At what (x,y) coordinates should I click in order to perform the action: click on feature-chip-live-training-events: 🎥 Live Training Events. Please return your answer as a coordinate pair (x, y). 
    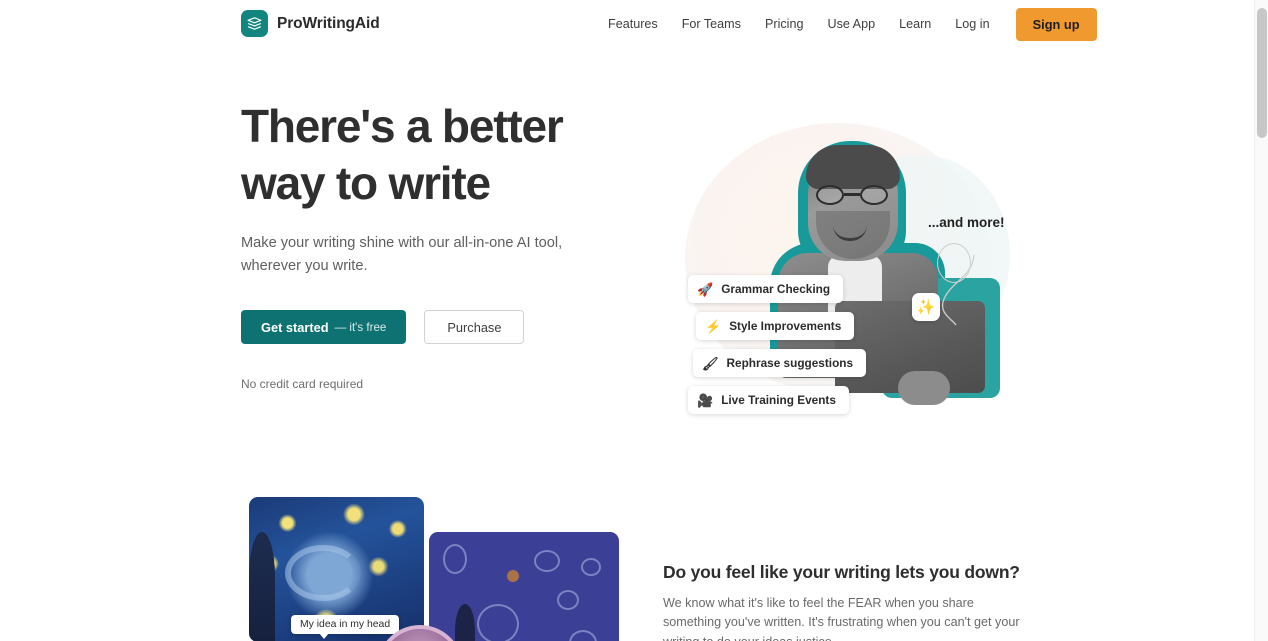
    Looking at the image, I should click on (768, 400).